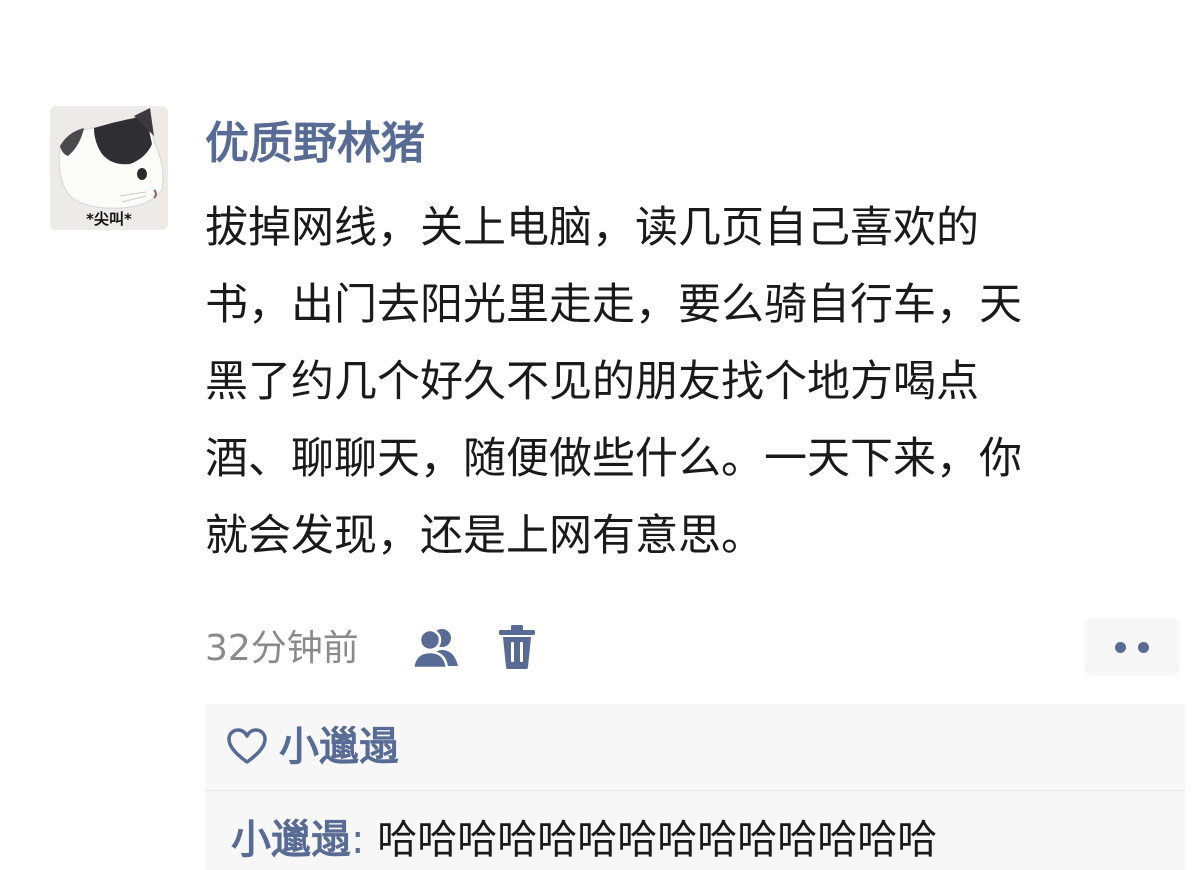 This screenshot has width=1197, height=870. What do you see at coordinates (517, 647) in the screenshot?
I see `trash-icon` at bounding box center [517, 647].